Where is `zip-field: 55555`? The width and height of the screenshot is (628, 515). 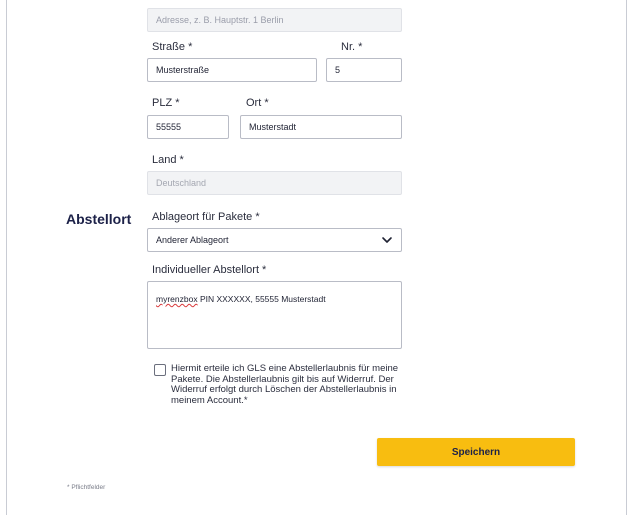
zip-field: 55555 is located at coordinates (188, 127).